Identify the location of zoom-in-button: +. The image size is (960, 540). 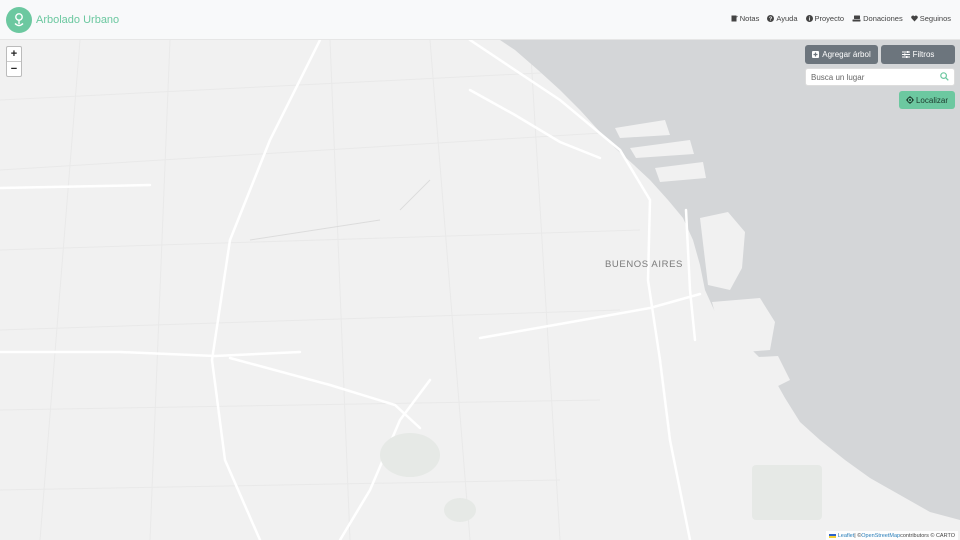
(14, 54).